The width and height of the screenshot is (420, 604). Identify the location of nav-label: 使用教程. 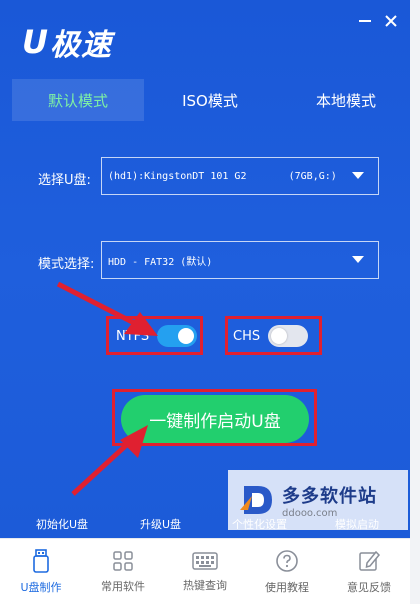
(287, 587).